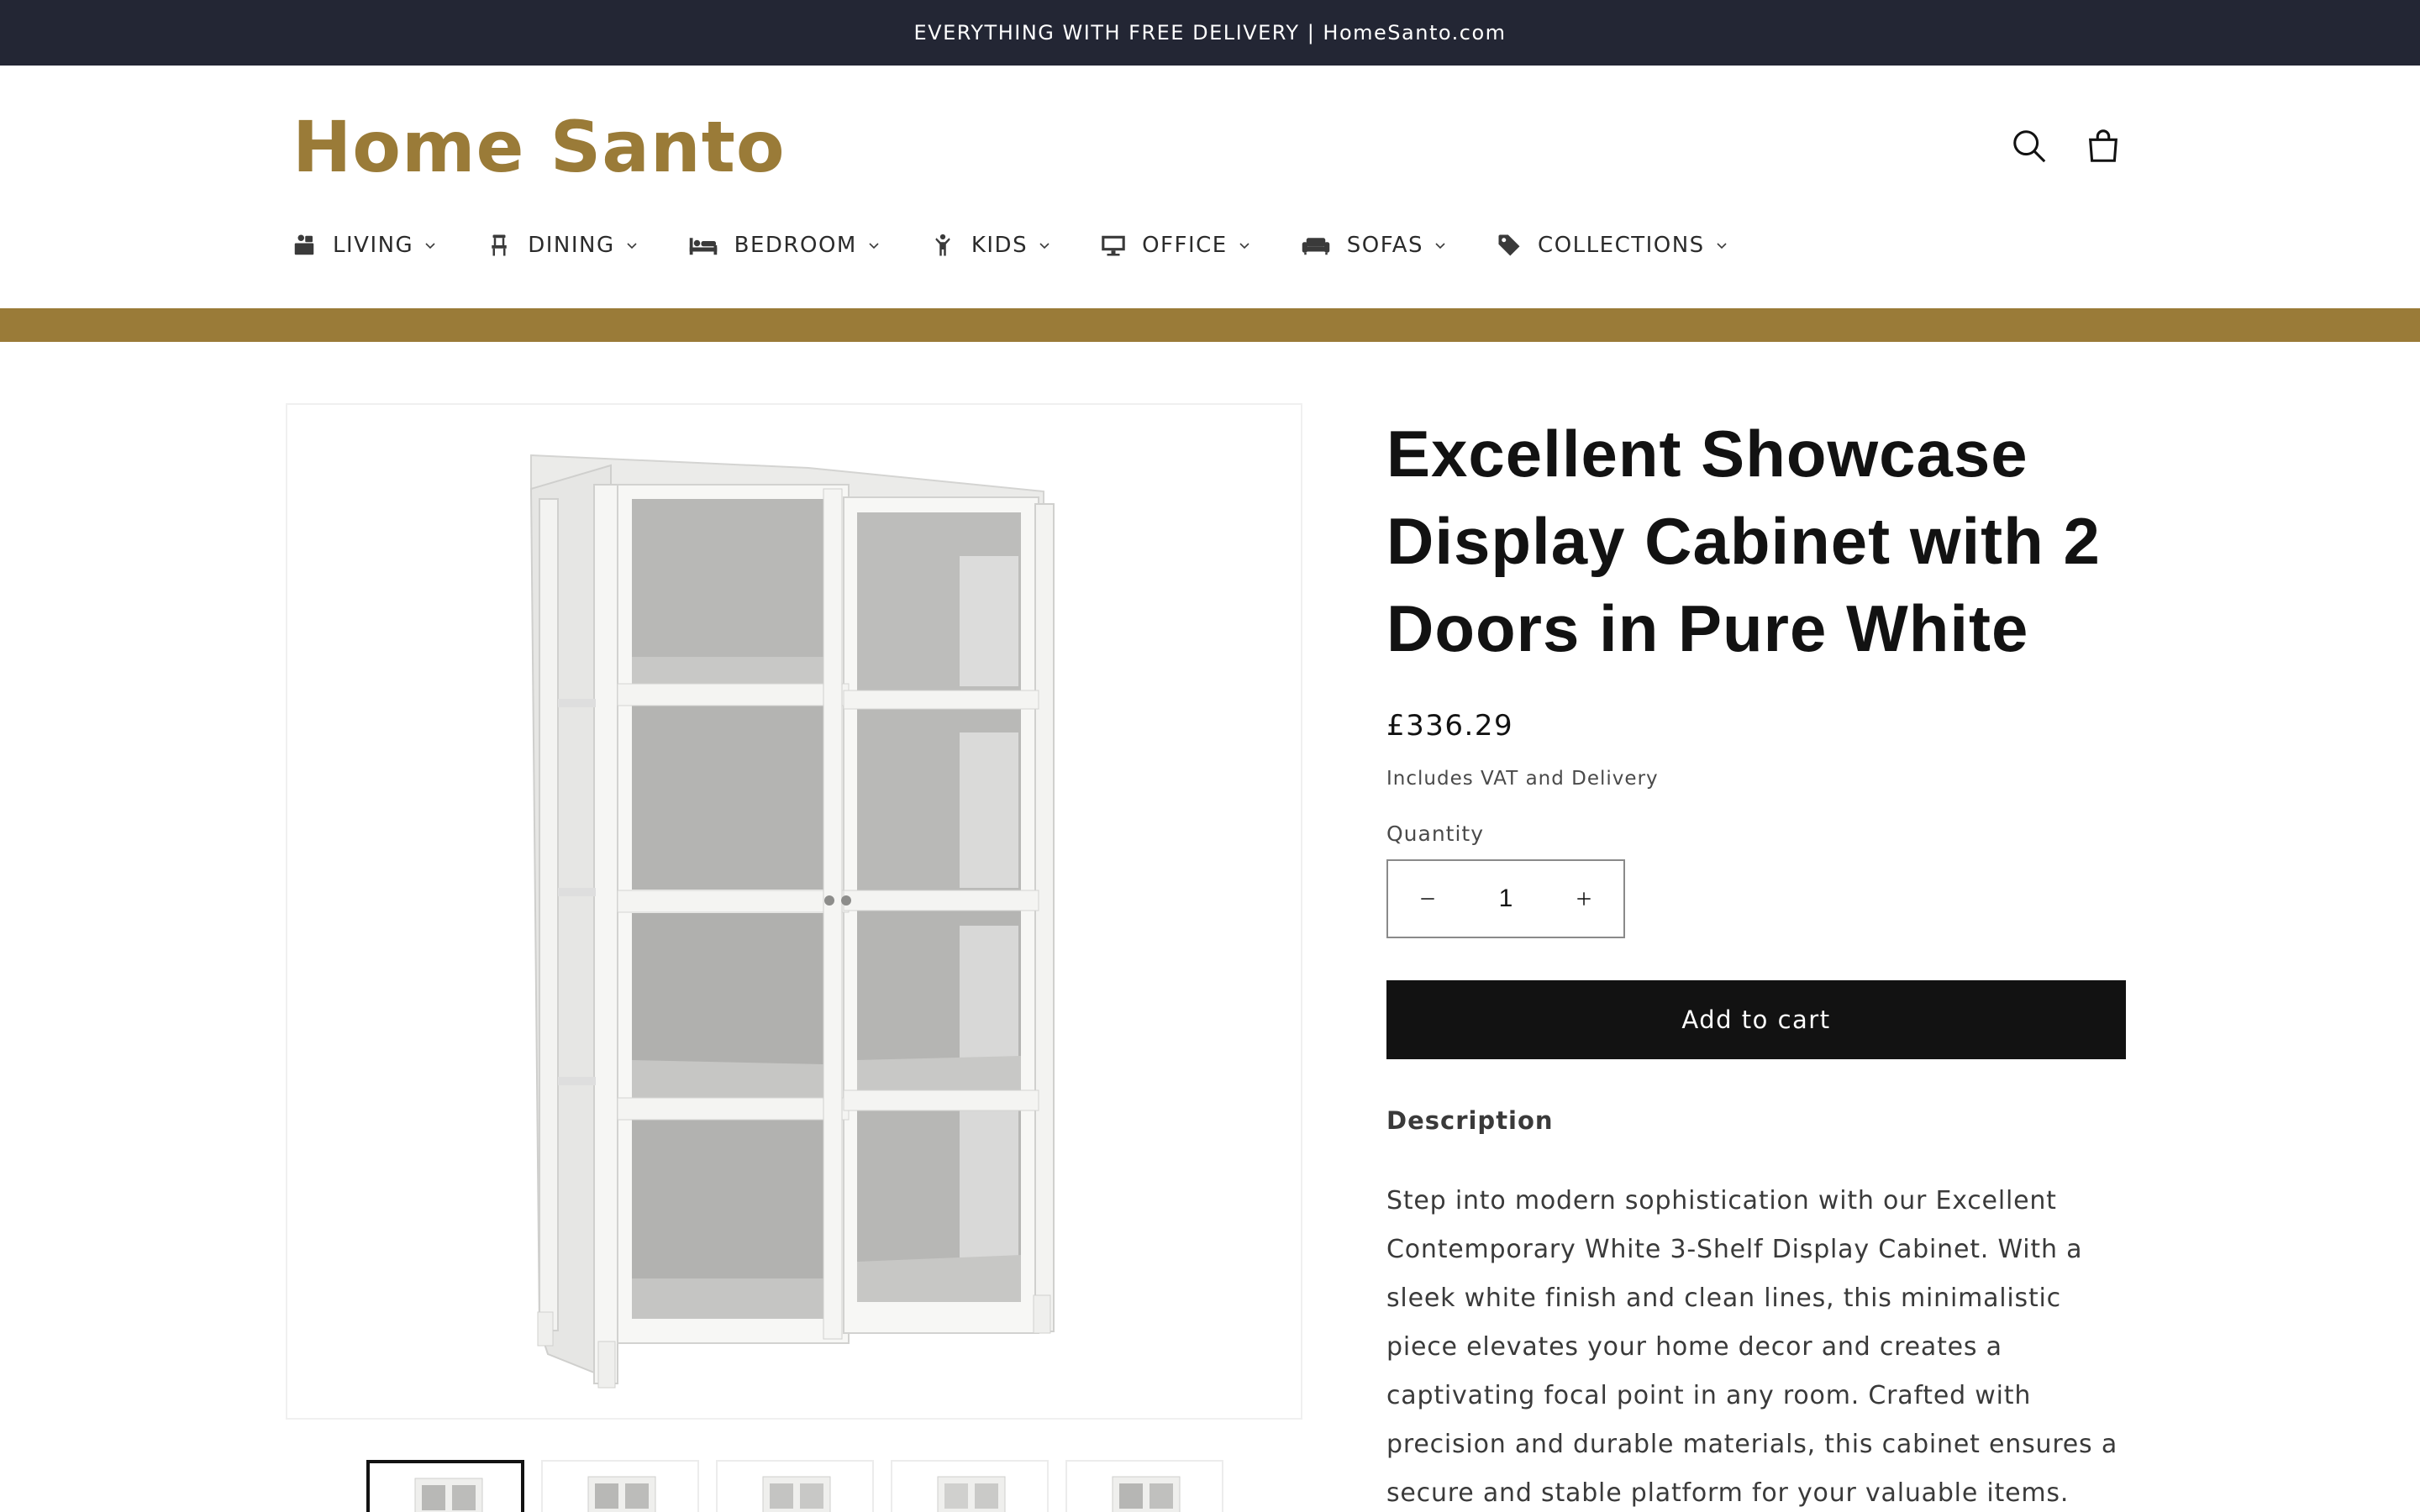  I want to click on minus-icon, so click(1427, 899).